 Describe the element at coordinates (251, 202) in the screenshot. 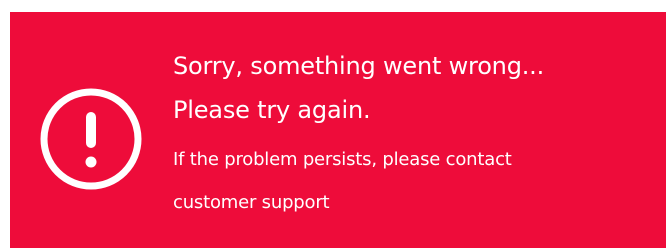

I see `support-note-continued: customer support` at that location.